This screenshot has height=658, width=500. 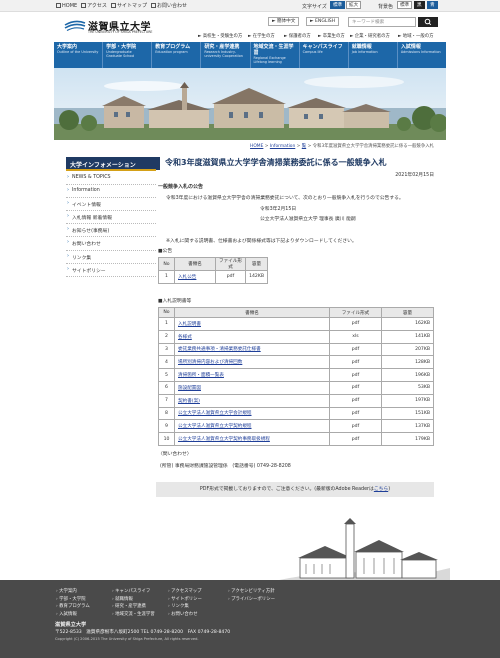 I want to click on footer-link: アクセスマップ, so click(x=185, y=592).